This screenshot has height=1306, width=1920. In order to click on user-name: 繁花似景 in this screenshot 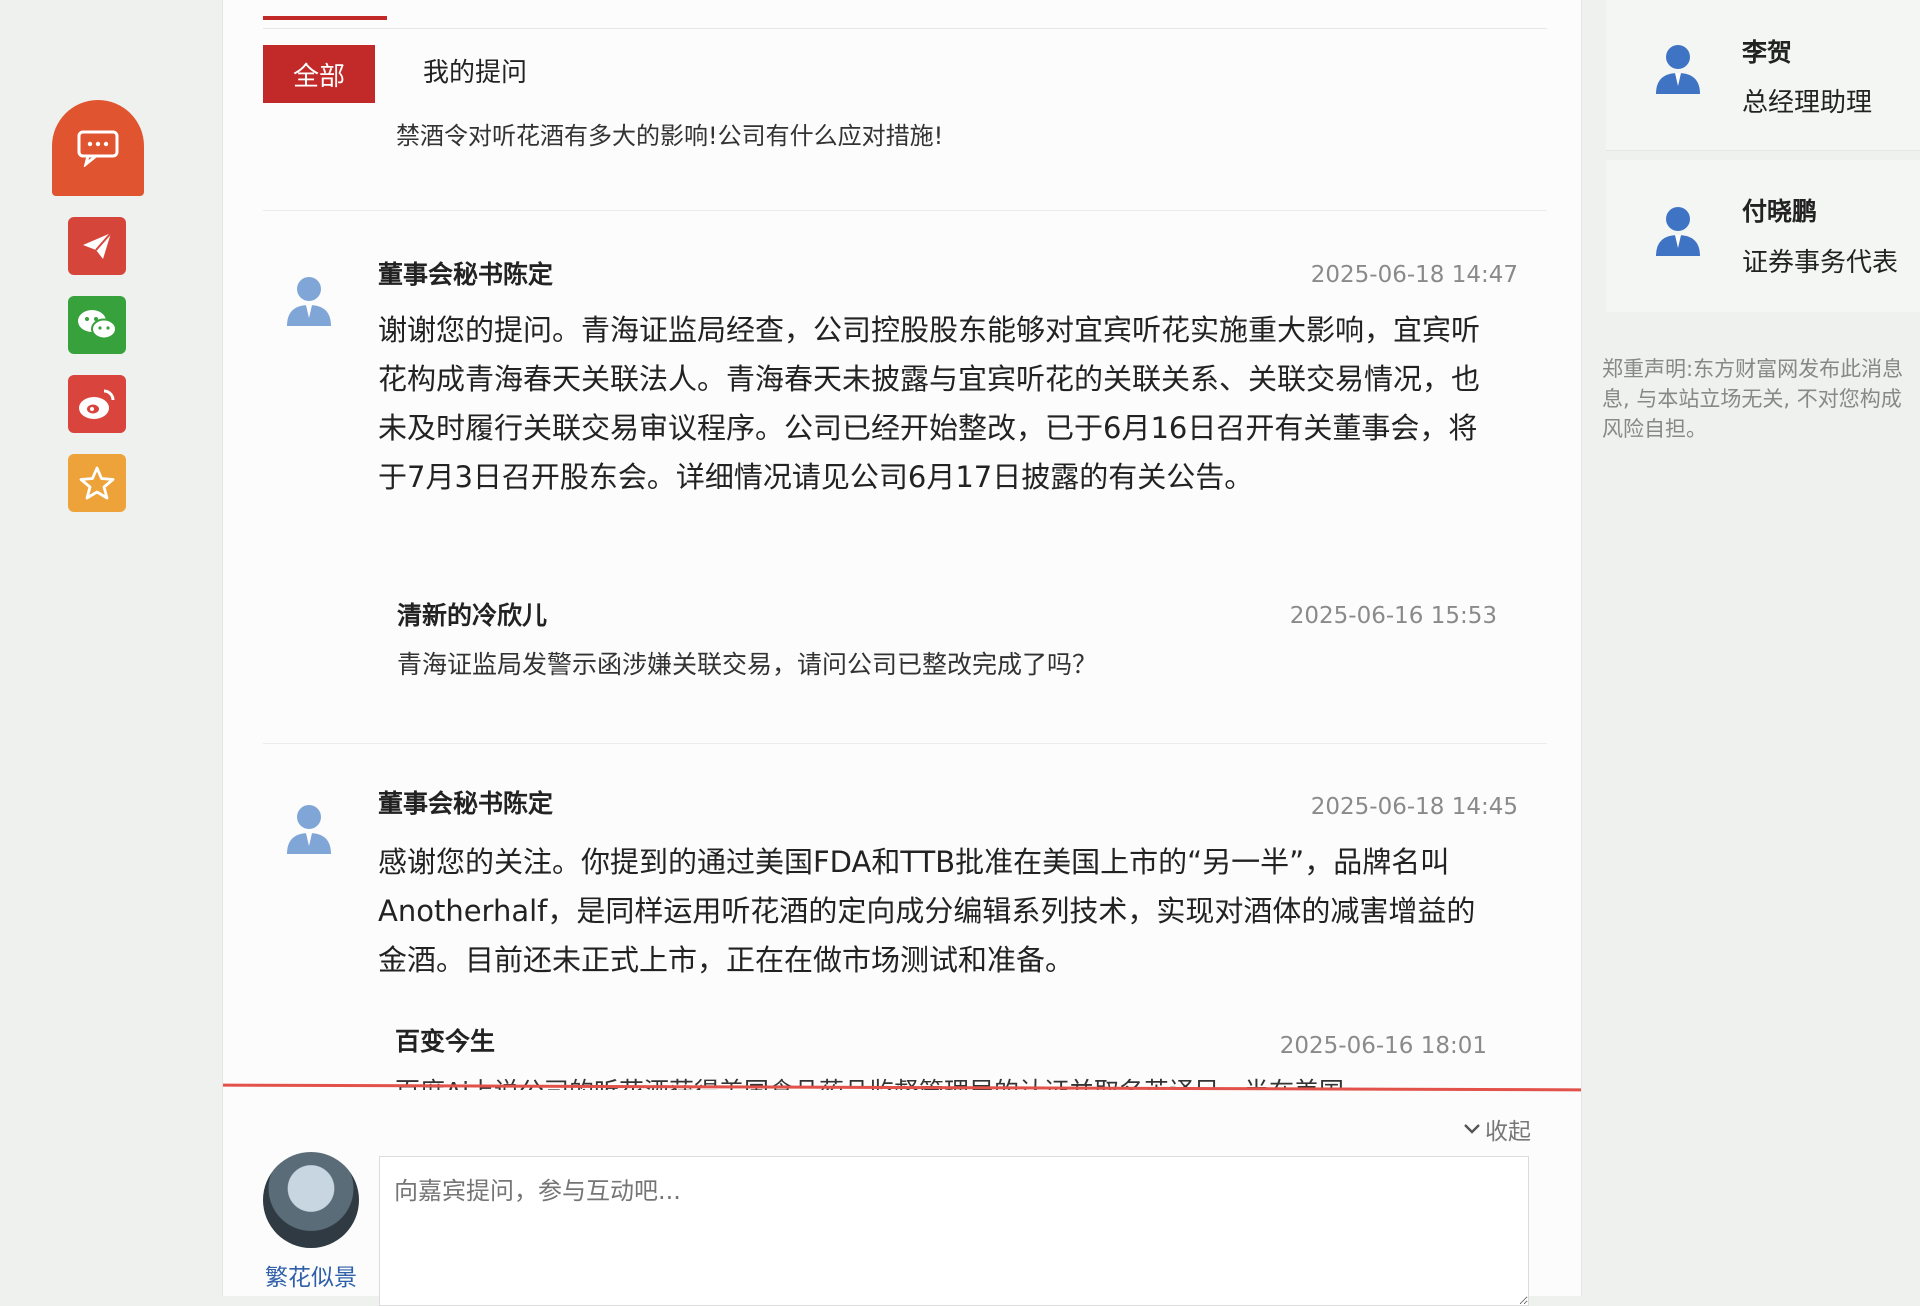, I will do `click(311, 1275)`.